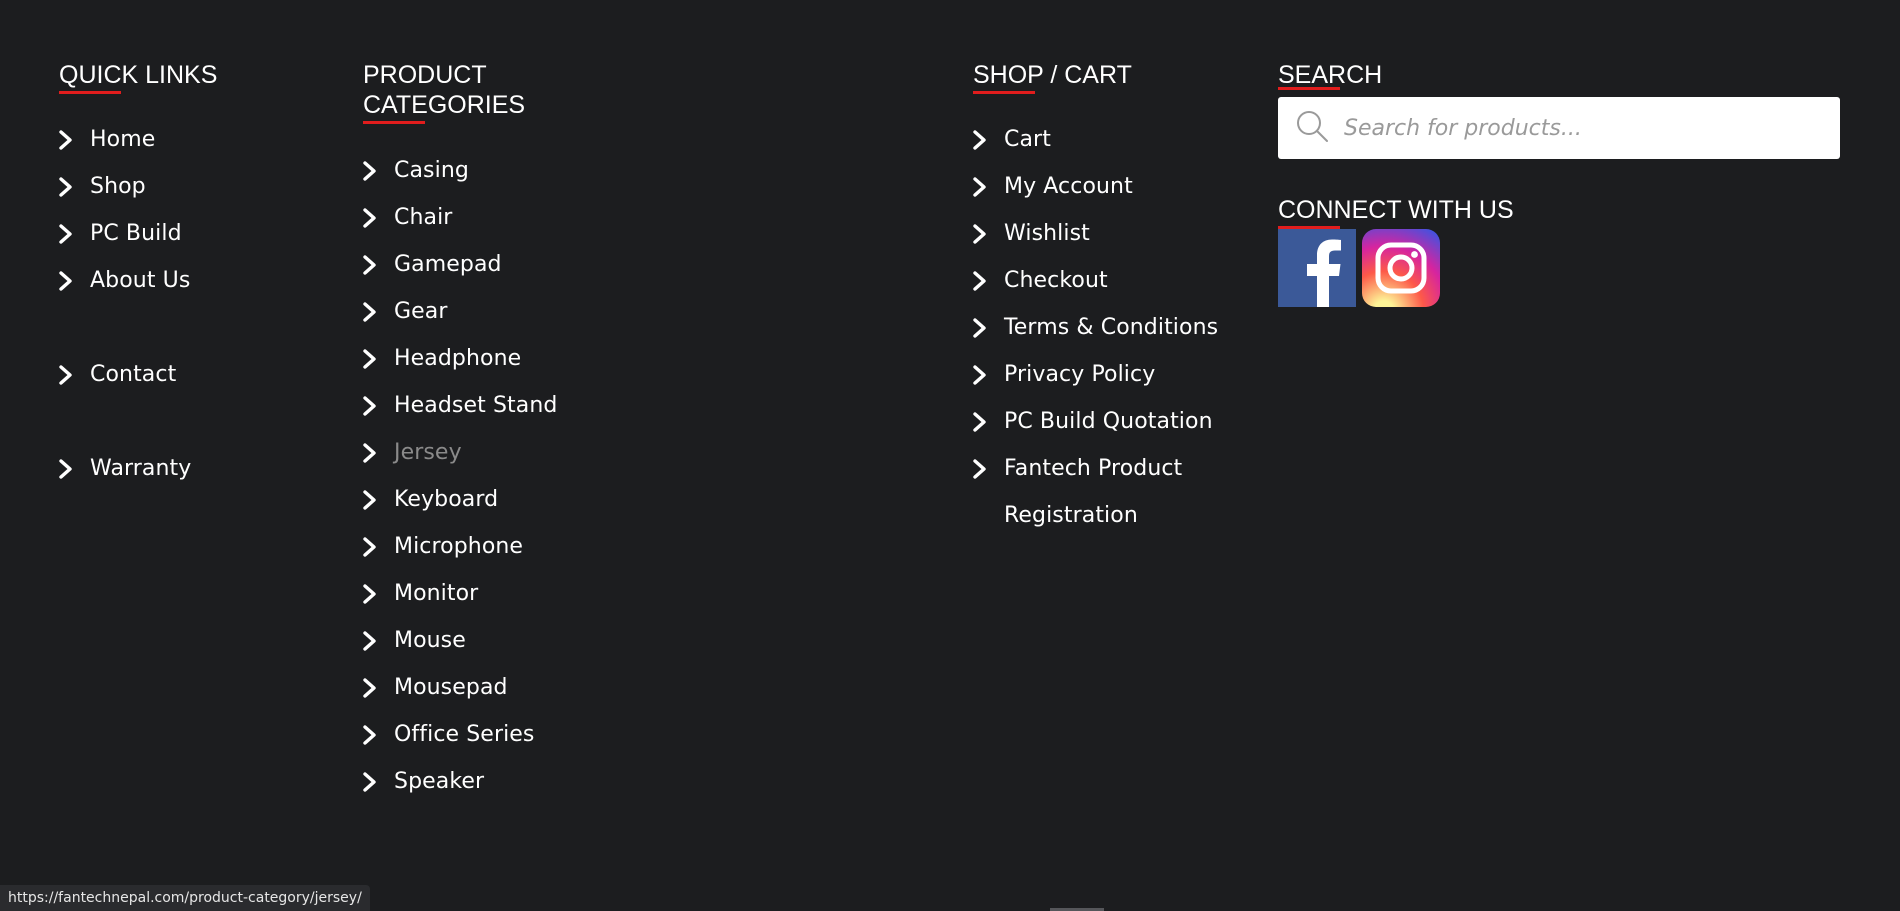 This screenshot has height=911, width=1900. I want to click on category-mouse: Mouse, so click(513, 640).